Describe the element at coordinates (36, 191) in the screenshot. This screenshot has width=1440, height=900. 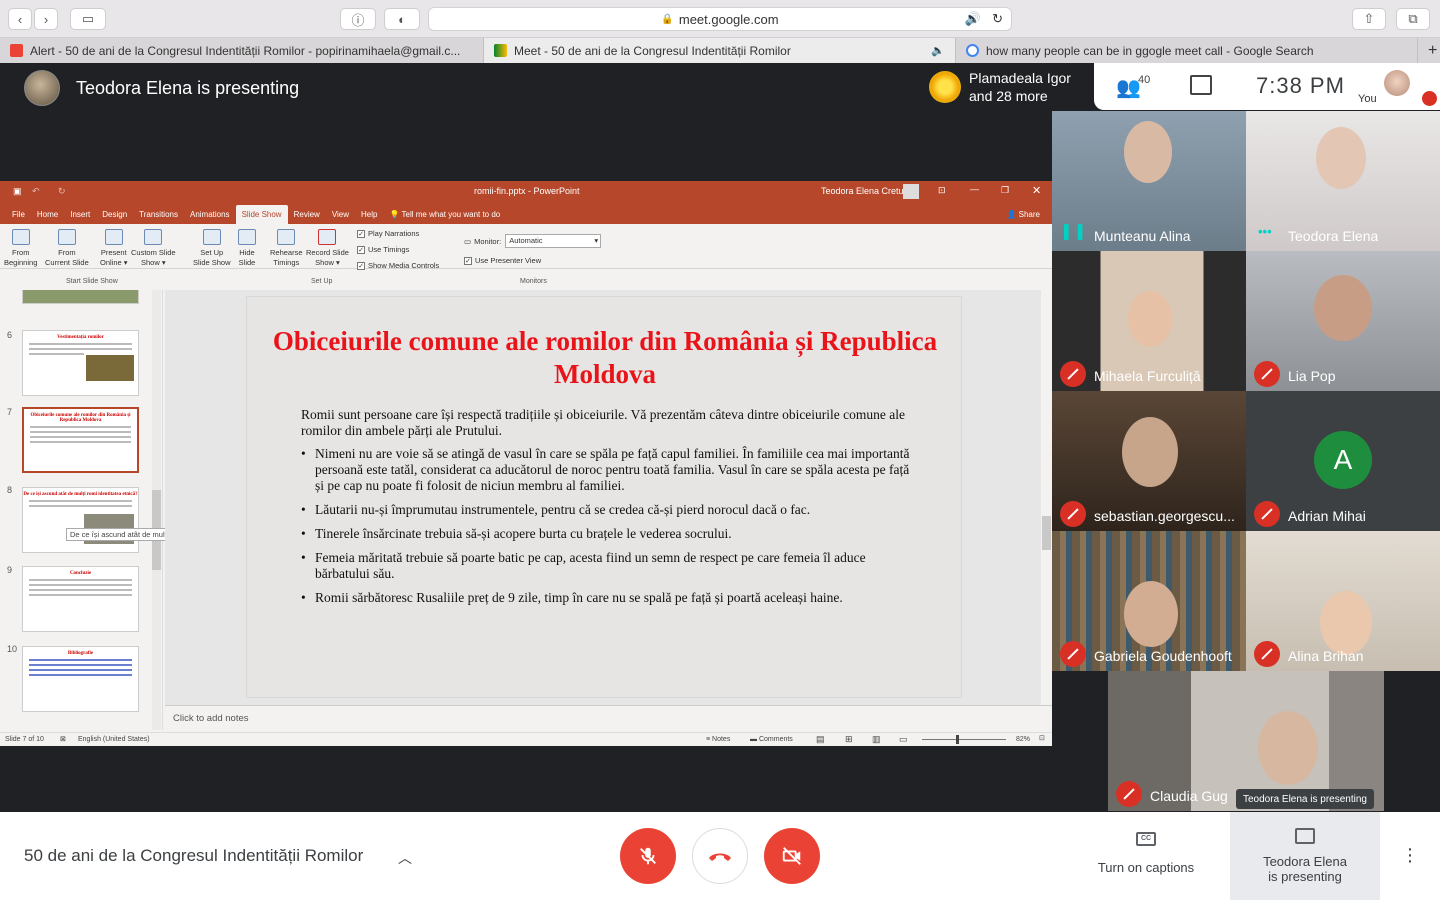
I see `undo-icon: ↶` at that location.